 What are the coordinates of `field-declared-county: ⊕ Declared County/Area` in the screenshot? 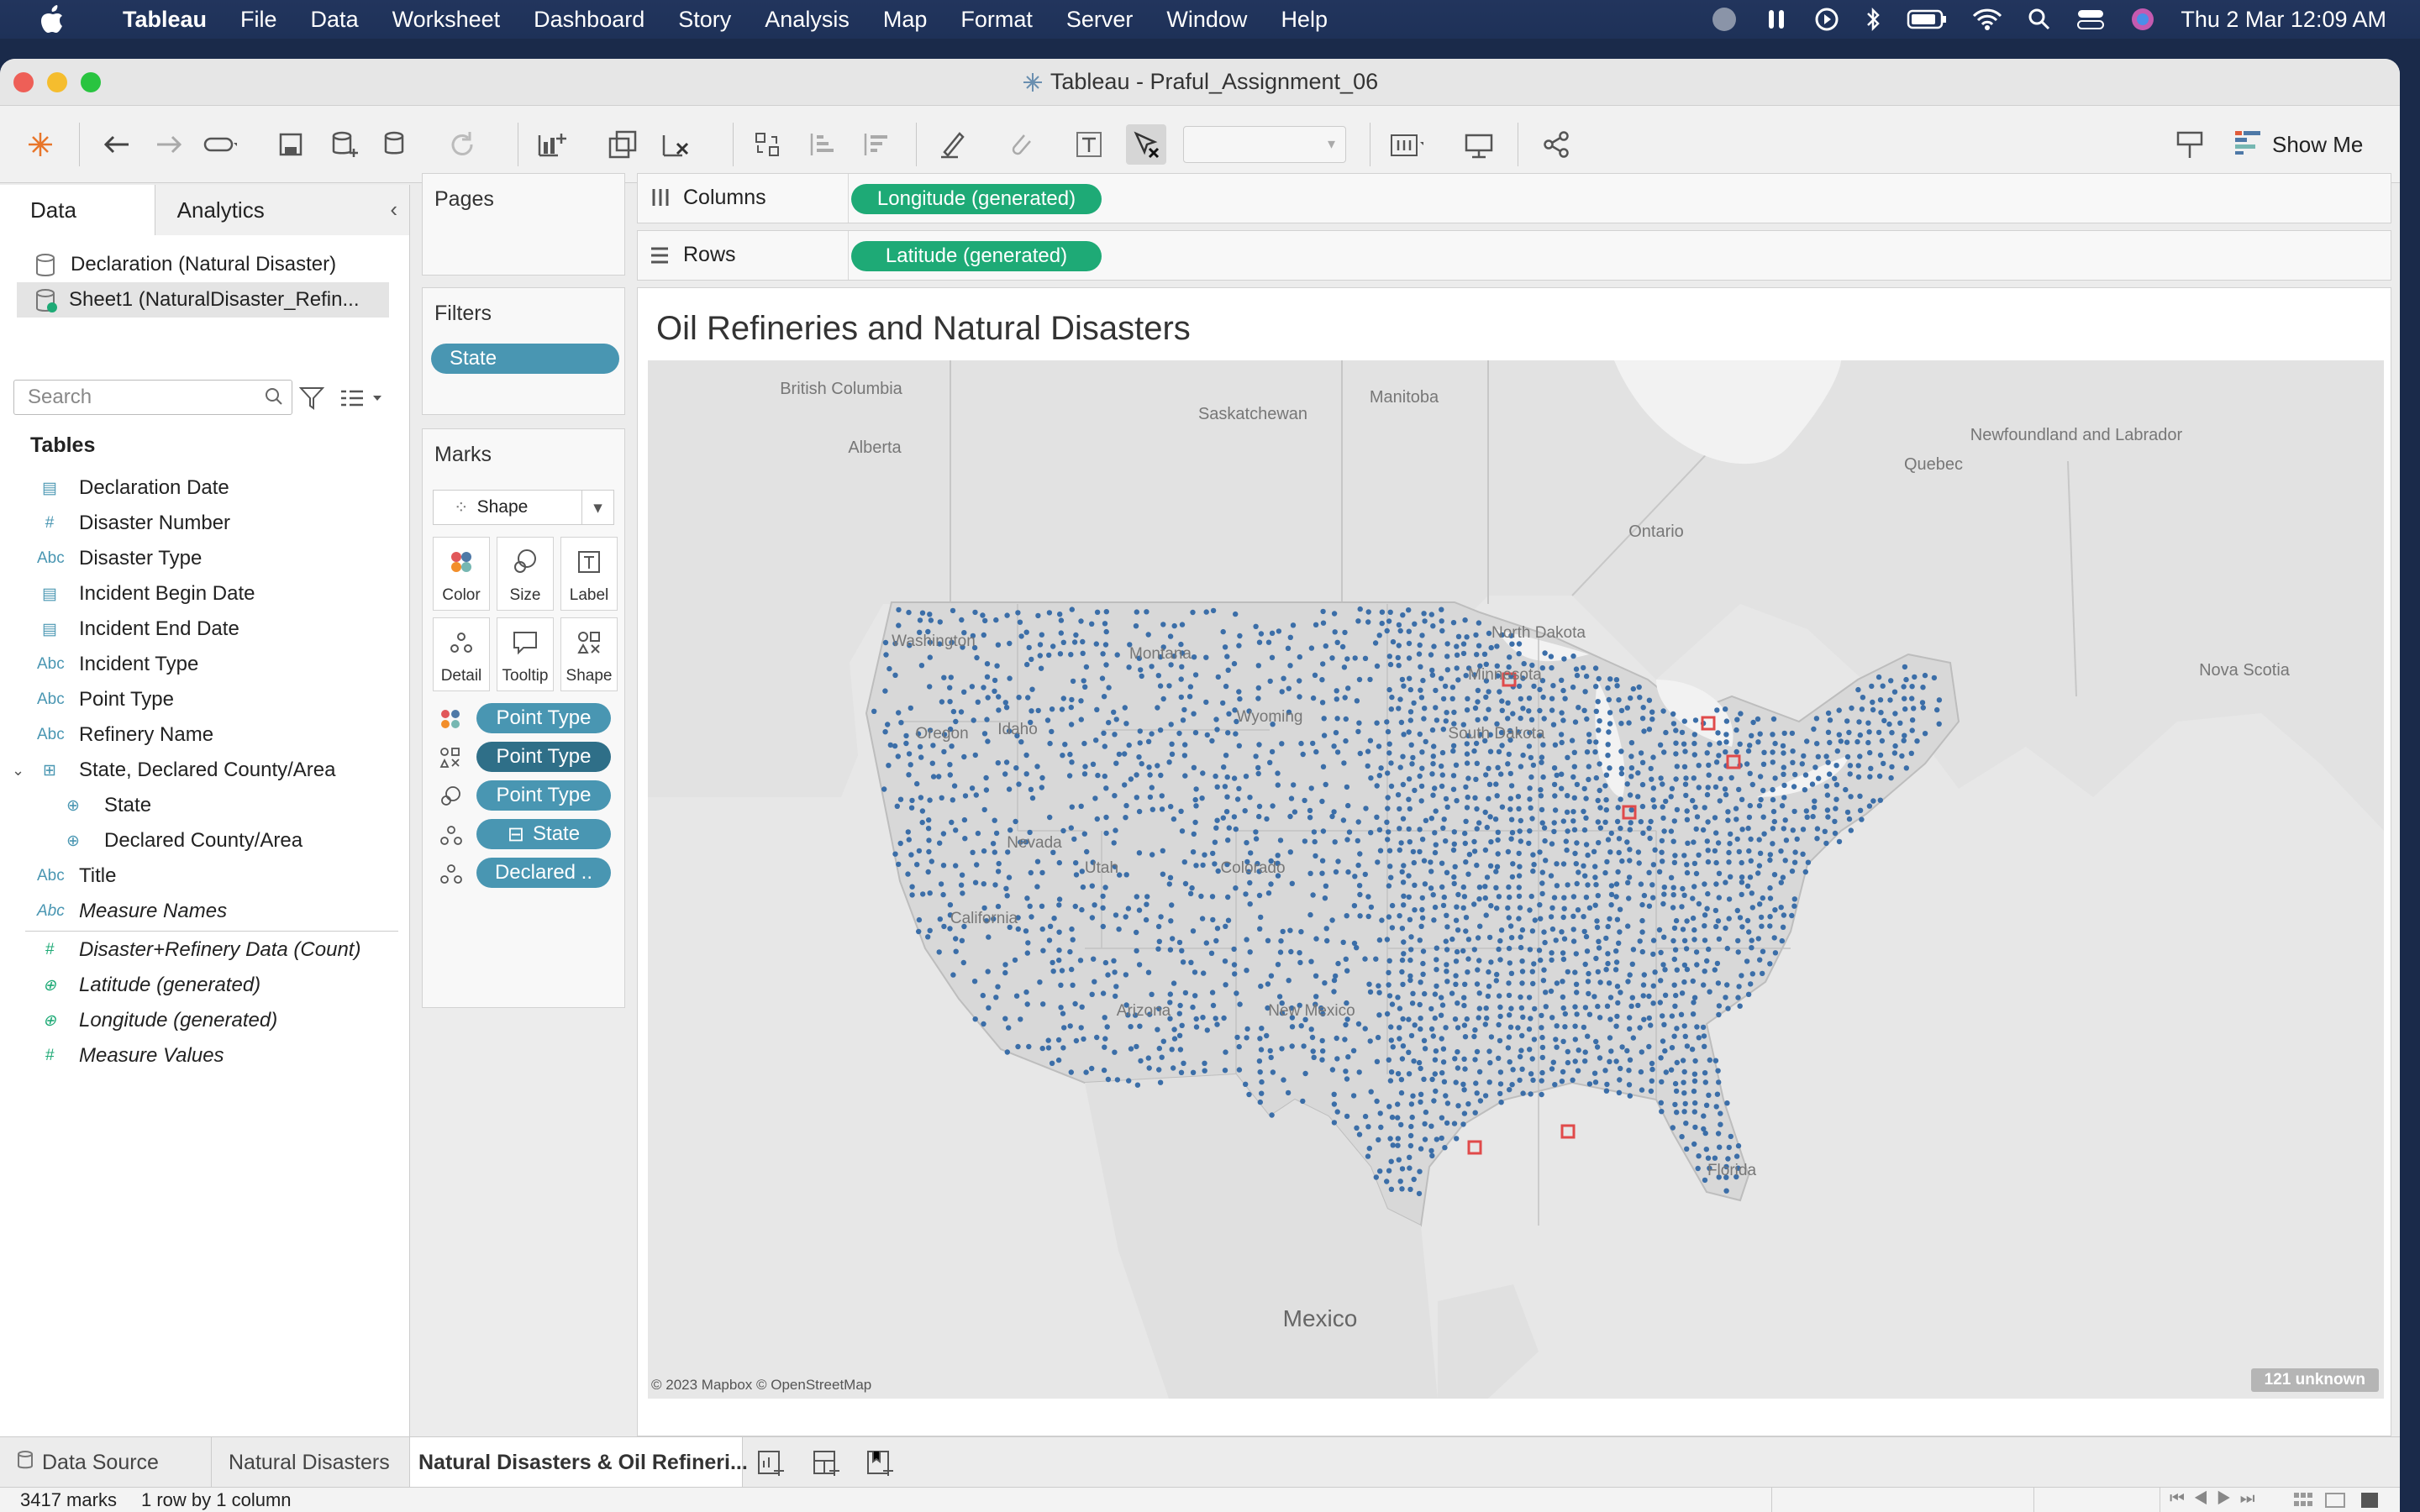 It's located at (205, 840).